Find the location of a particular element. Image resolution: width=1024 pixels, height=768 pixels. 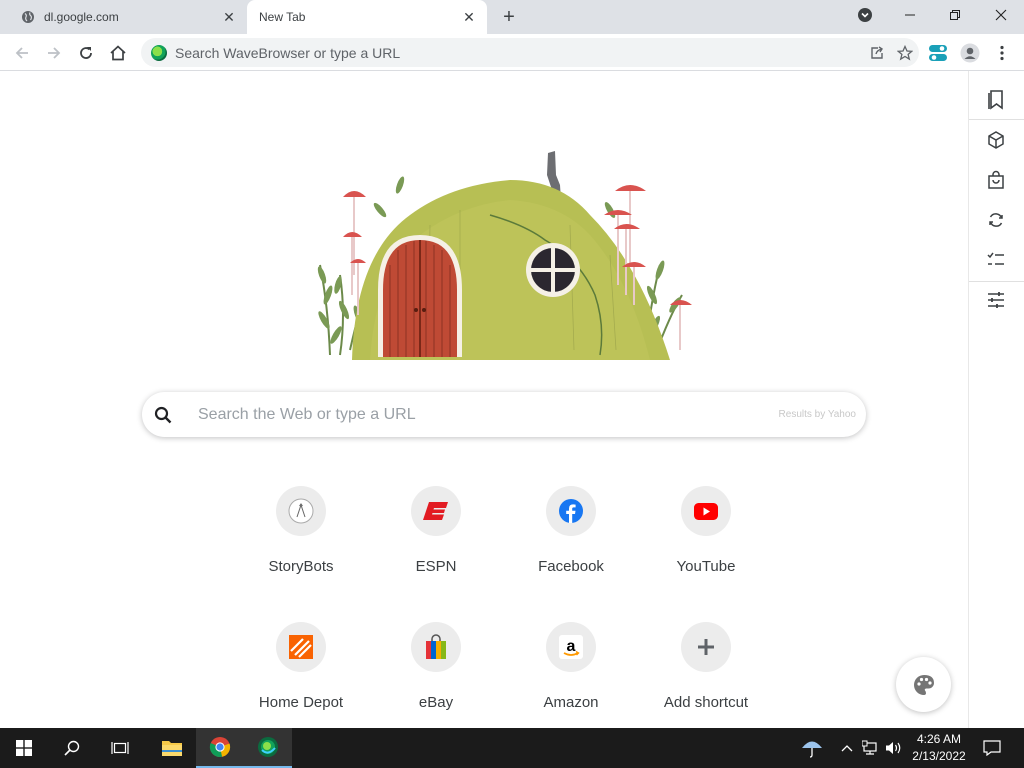

shortcut-label: Add shortcut is located at coordinates (706, 702).